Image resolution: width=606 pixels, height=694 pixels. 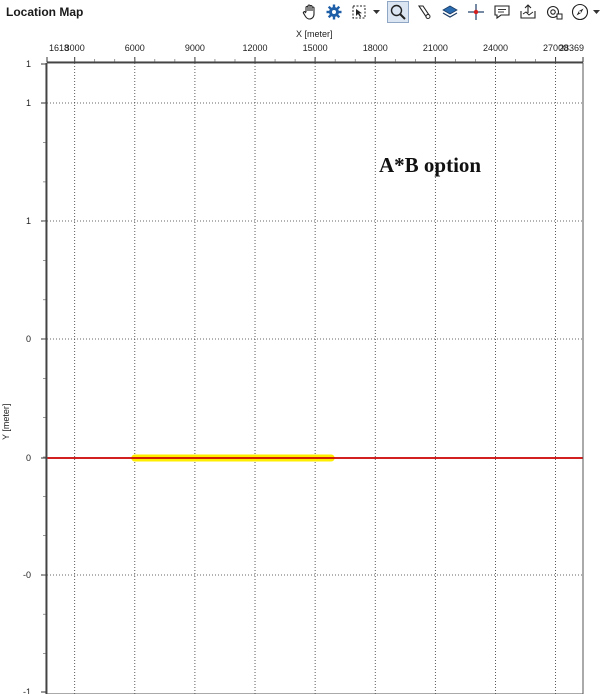 I want to click on x-tick-label: 12000, so click(x=255, y=48).